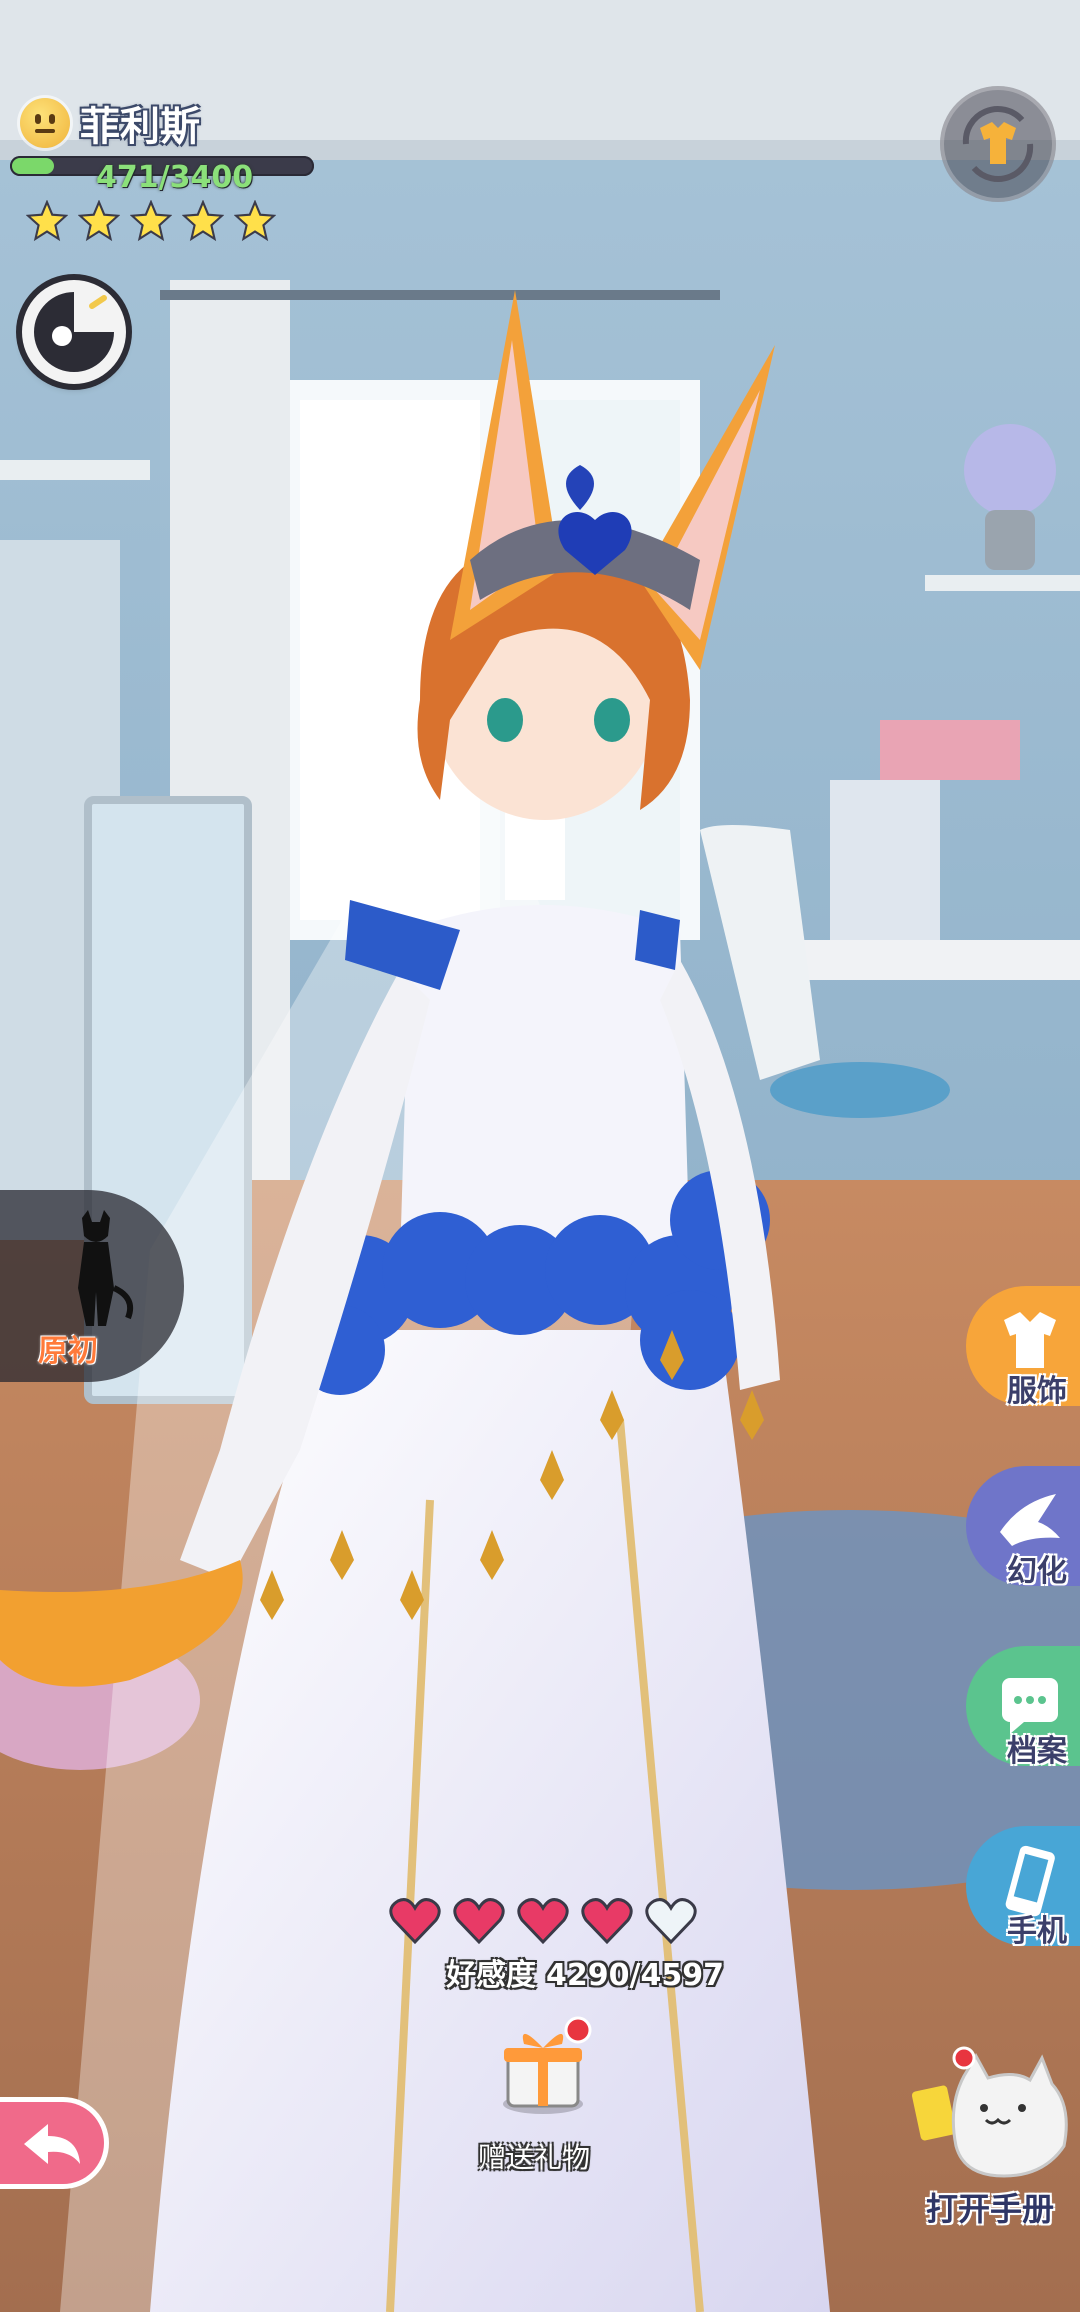 The width and height of the screenshot is (1080, 2312). I want to click on outfit-swap-icon, so click(998, 144).